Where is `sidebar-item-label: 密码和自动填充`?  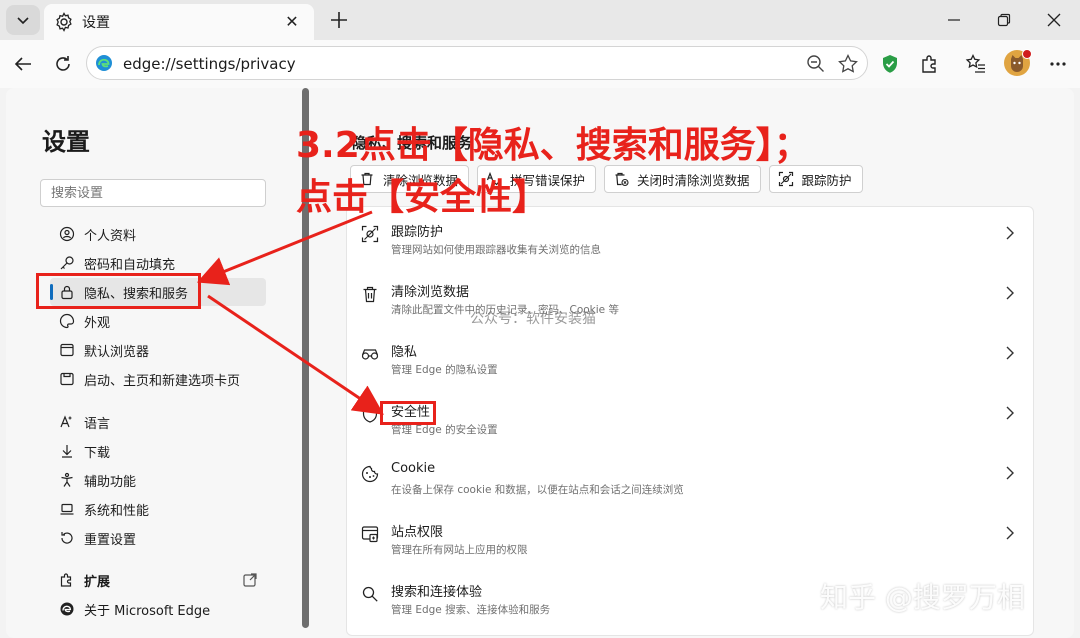 sidebar-item-label: 密码和自动填充 is located at coordinates (130, 265).